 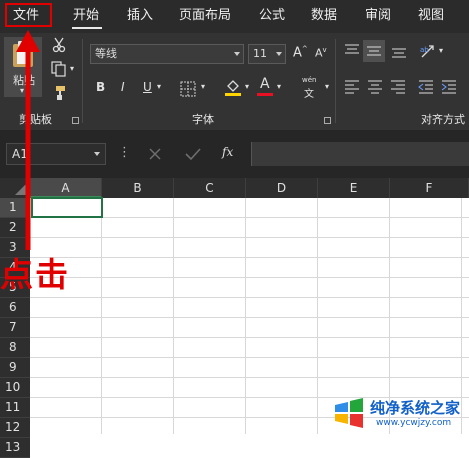 What do you see at coordinates (349, 413) in the screenshot?
I see `windows-logo-icon` at bounding box center [349, 413].